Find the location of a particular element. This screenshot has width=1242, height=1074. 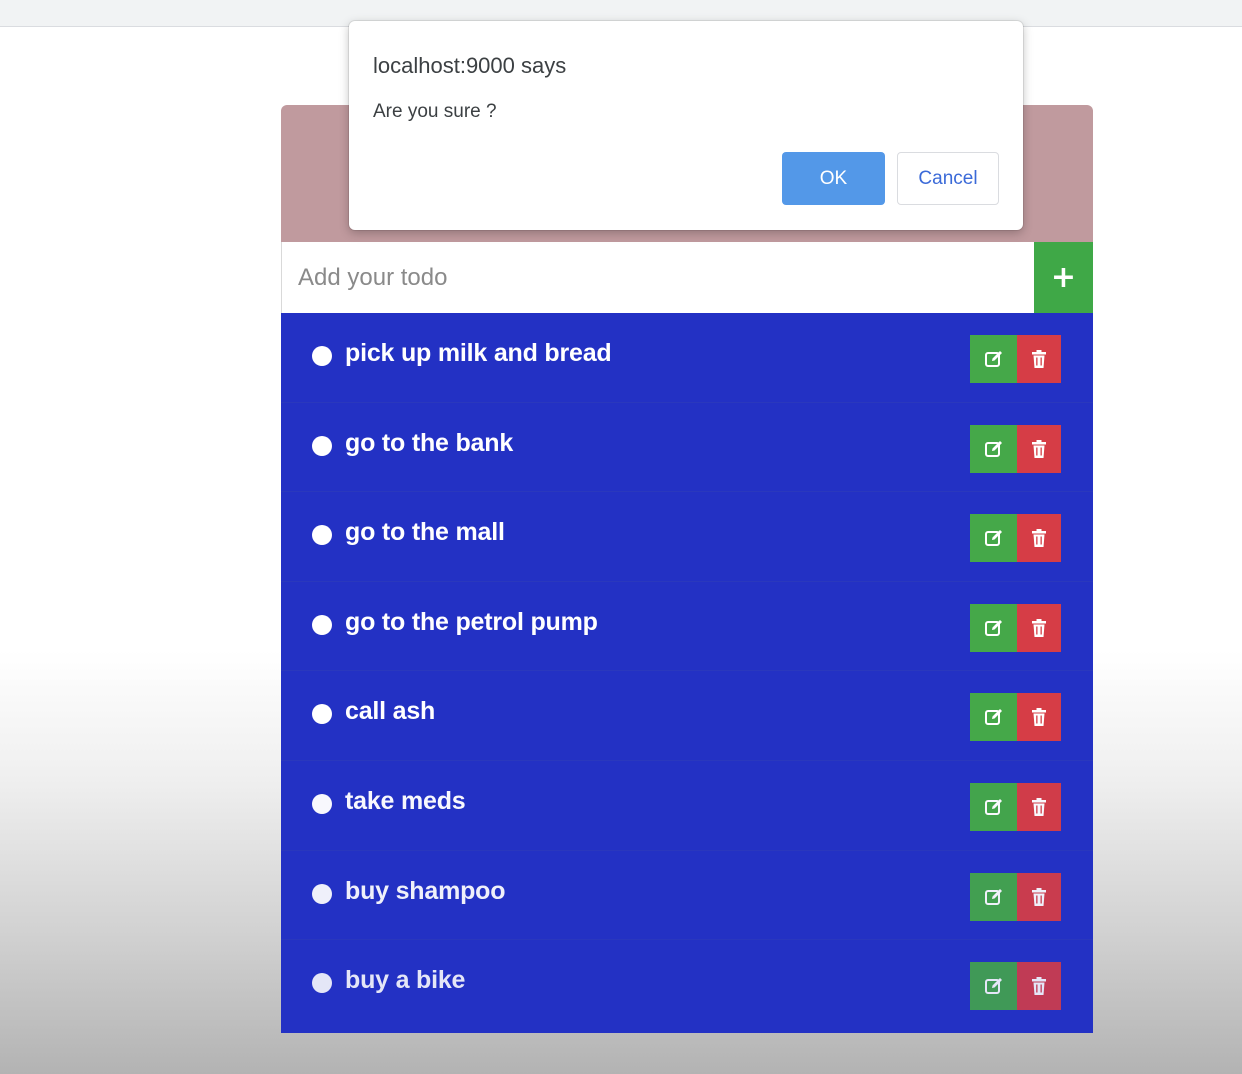

todo-input-row: + is located at coordinates (687, 277).